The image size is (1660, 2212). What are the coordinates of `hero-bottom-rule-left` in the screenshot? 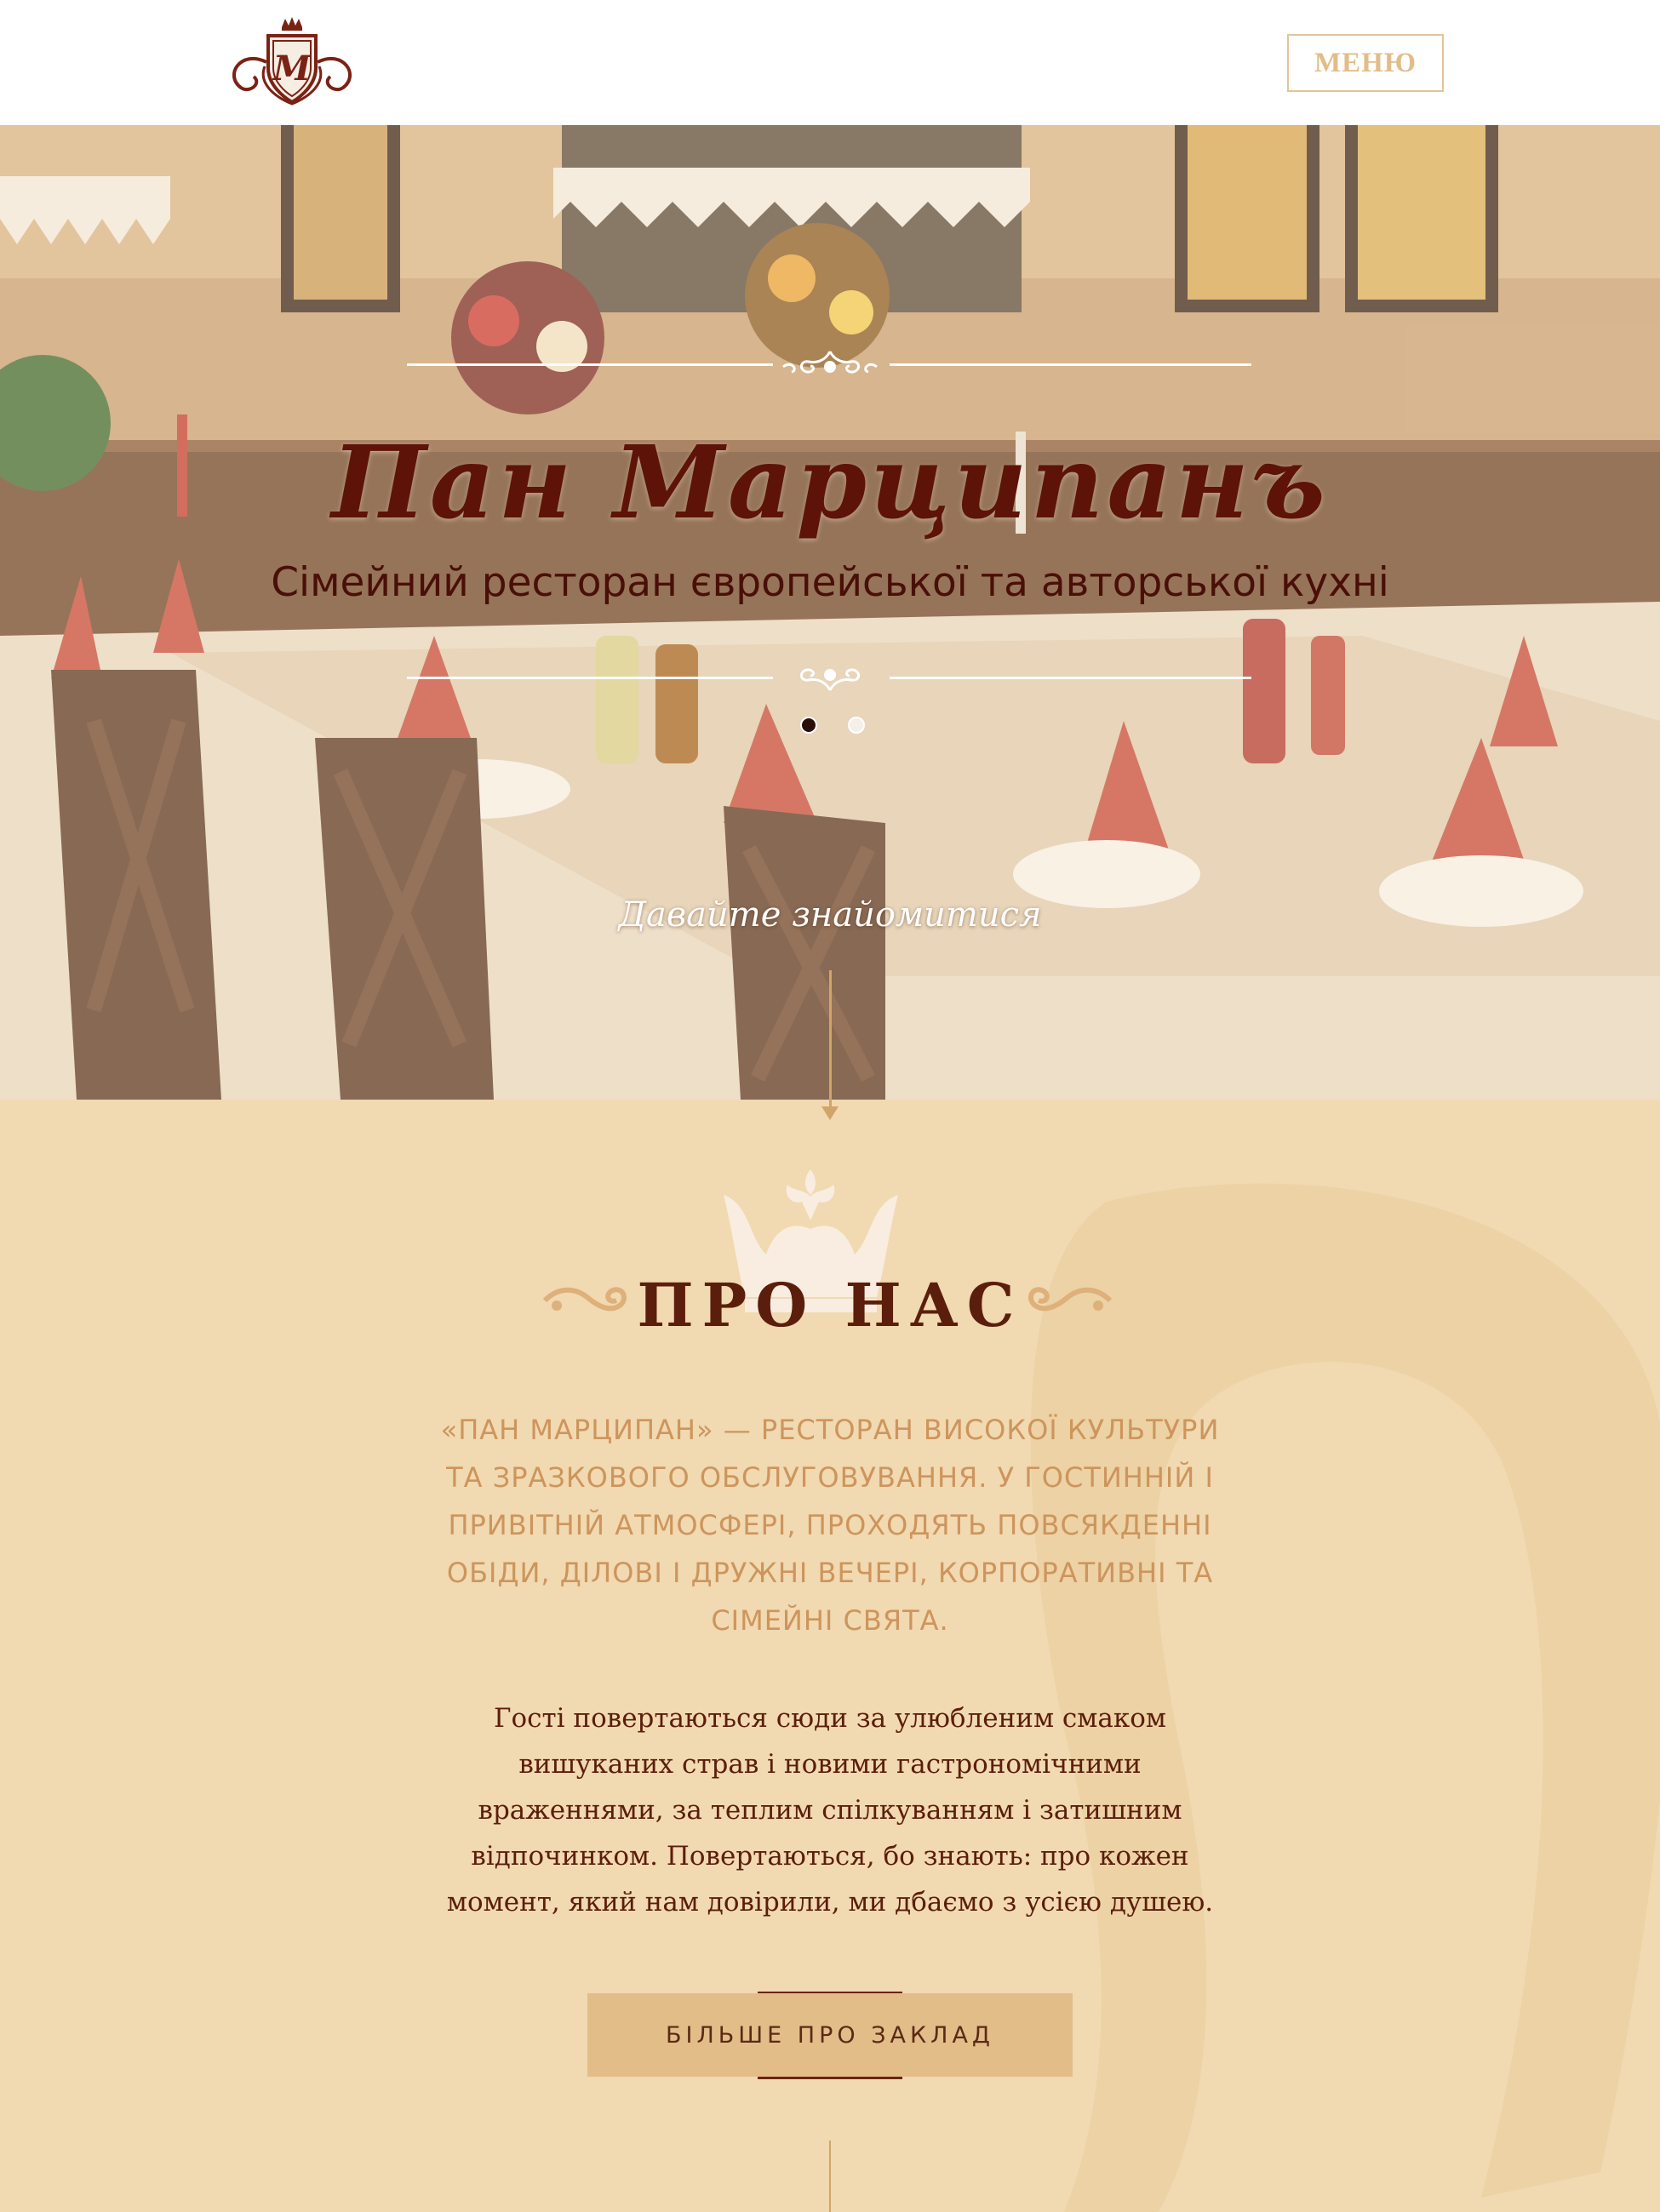 It's located at (590, 678).